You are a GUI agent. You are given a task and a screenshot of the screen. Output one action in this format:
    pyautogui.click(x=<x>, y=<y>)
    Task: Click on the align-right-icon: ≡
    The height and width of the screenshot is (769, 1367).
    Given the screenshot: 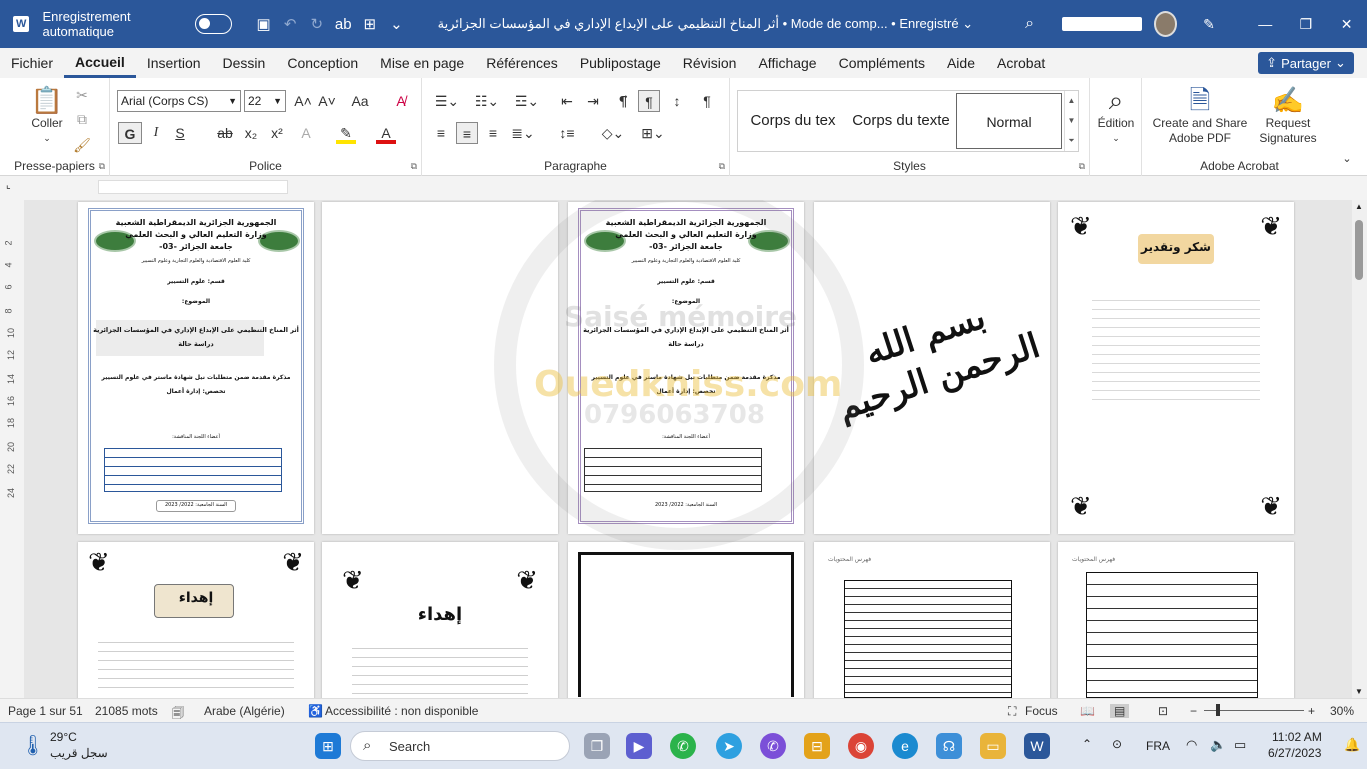 What is the action you would take?
    pyautogui.click(x=493, y=133)
    